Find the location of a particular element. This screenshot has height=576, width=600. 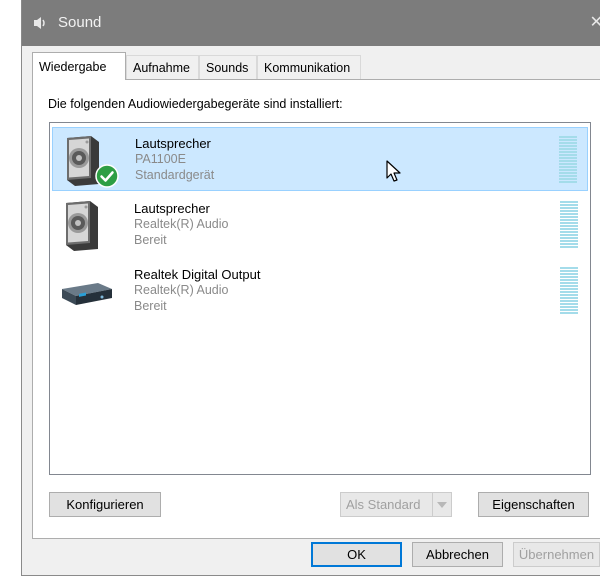

list-item-device: Lautsprecher Realtek(R) Audio Bereit is located at coordinates (320, 225).